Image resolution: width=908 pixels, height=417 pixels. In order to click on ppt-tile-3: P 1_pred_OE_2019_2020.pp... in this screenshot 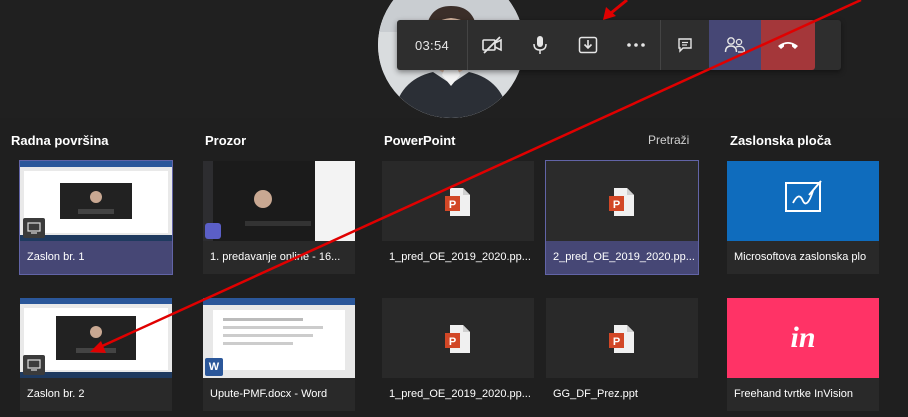, I will do `click(458, 354)`.